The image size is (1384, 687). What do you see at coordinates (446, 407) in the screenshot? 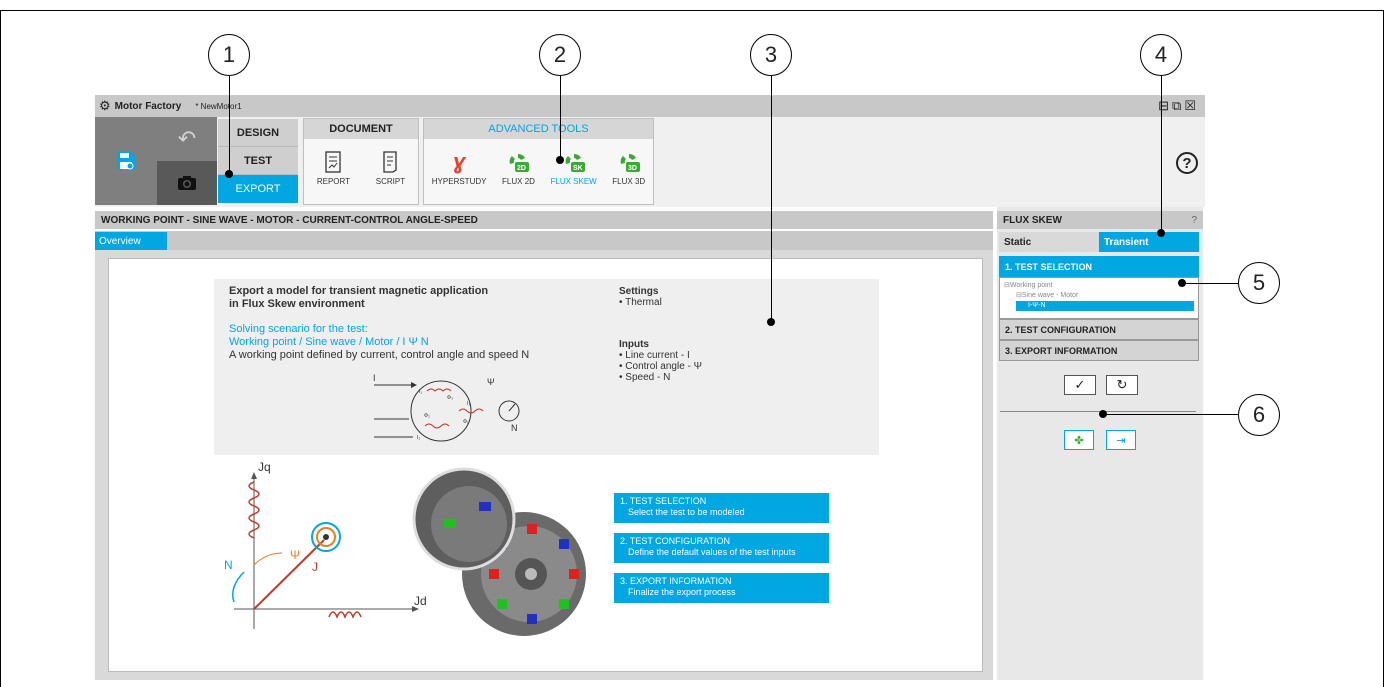
I see `motor-circuit-diagram: I Ψ N Φ₃ Φ₂ Φ₁ I₁ I₂ I₃` at bounding box center [446, 407].